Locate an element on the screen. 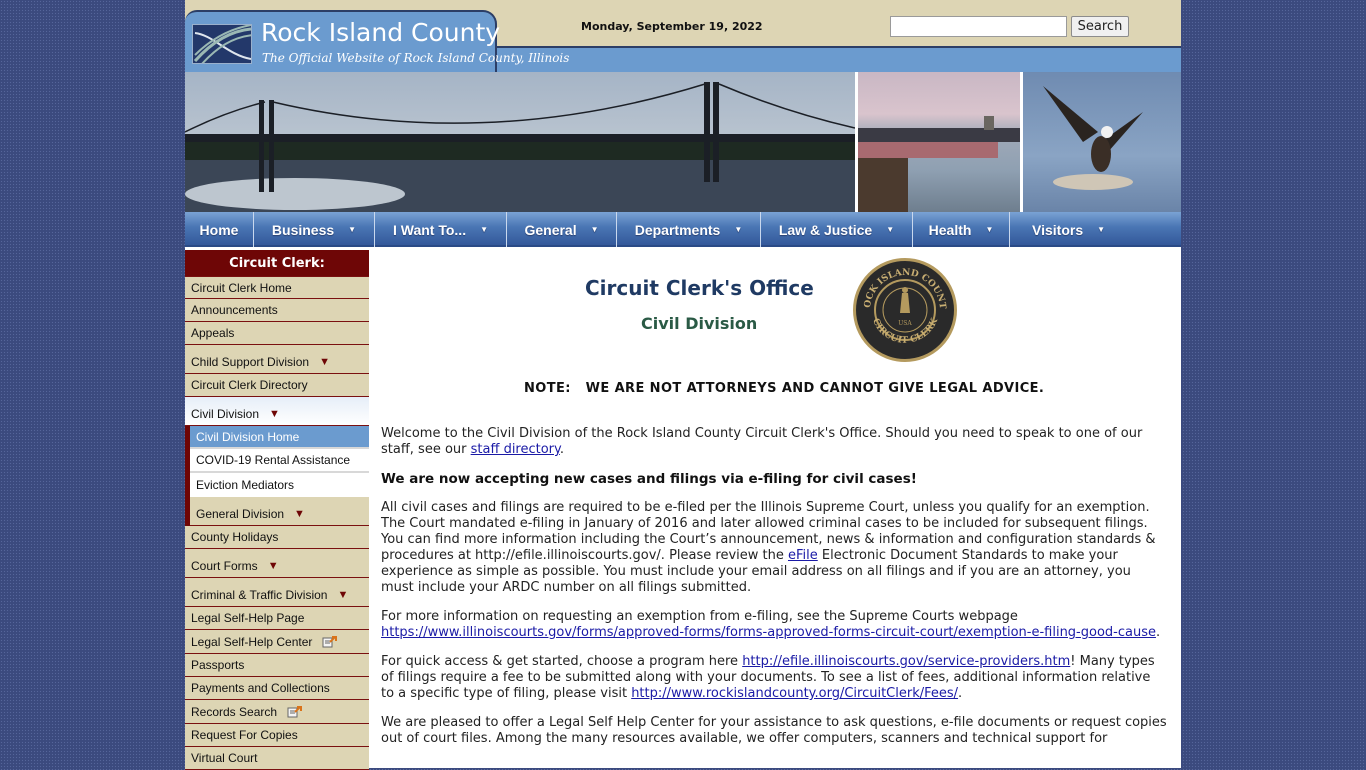 This screenshot has height=770, width=1366. sidebar-item-circuit-clerk-home: Circuit Clerk Home is located at coordinates (277, 287).